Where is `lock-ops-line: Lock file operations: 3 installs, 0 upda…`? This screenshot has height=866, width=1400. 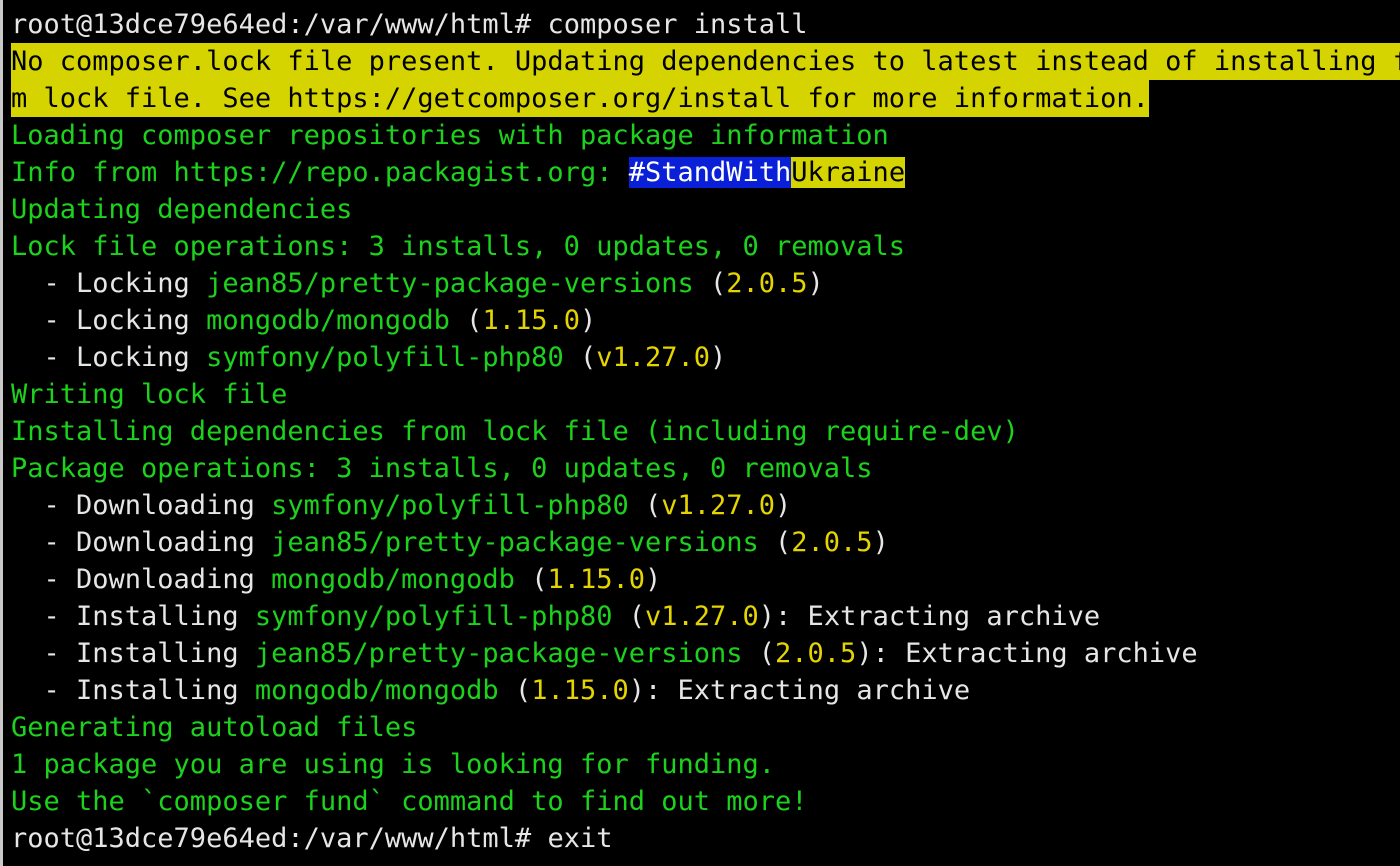
lock-ops-line: Lock file operations: 3 installs, 0 upda… is located at coordinates (458, 246).